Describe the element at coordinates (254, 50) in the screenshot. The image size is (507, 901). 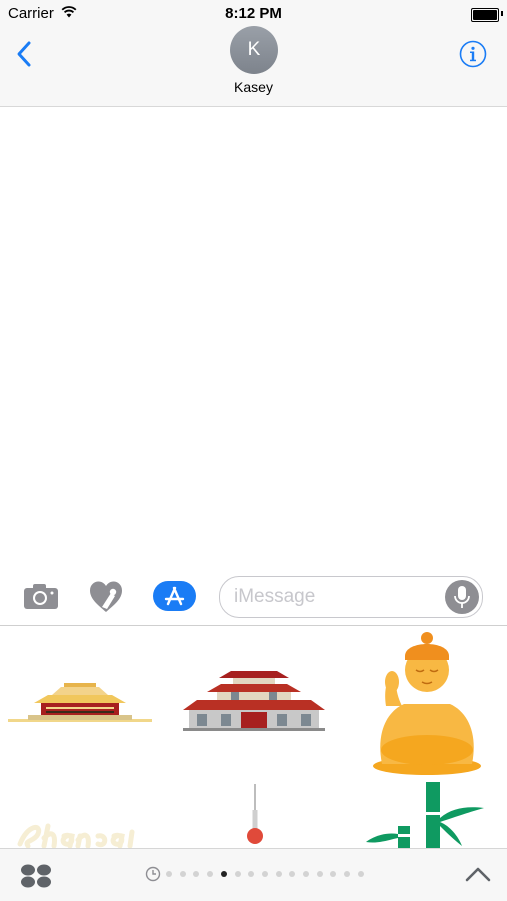
I see `avatar: K` at that location.